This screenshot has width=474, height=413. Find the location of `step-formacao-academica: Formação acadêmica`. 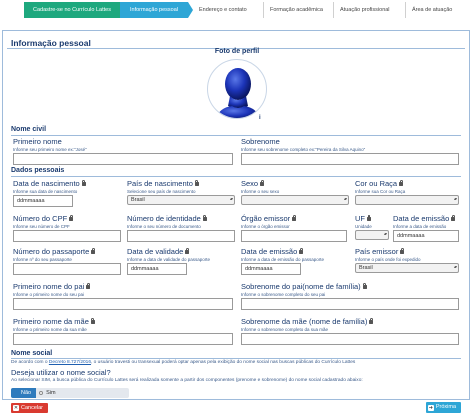

step-formacao-academica: Formação acadêmica is located at coordinates (298, 10).